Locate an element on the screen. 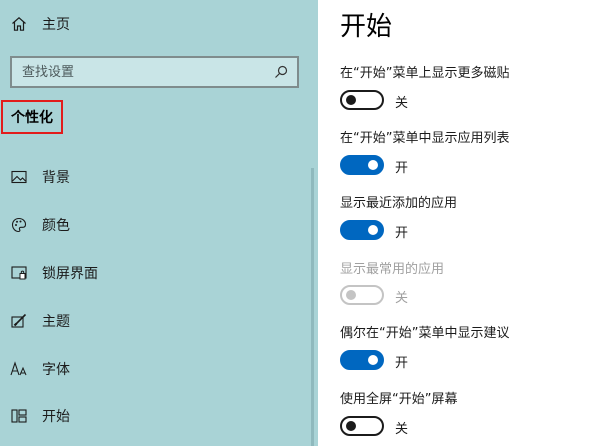 The image size is (600, 446). setting-label: 显示最近添加的应用 is located at coordinates (399, 203).